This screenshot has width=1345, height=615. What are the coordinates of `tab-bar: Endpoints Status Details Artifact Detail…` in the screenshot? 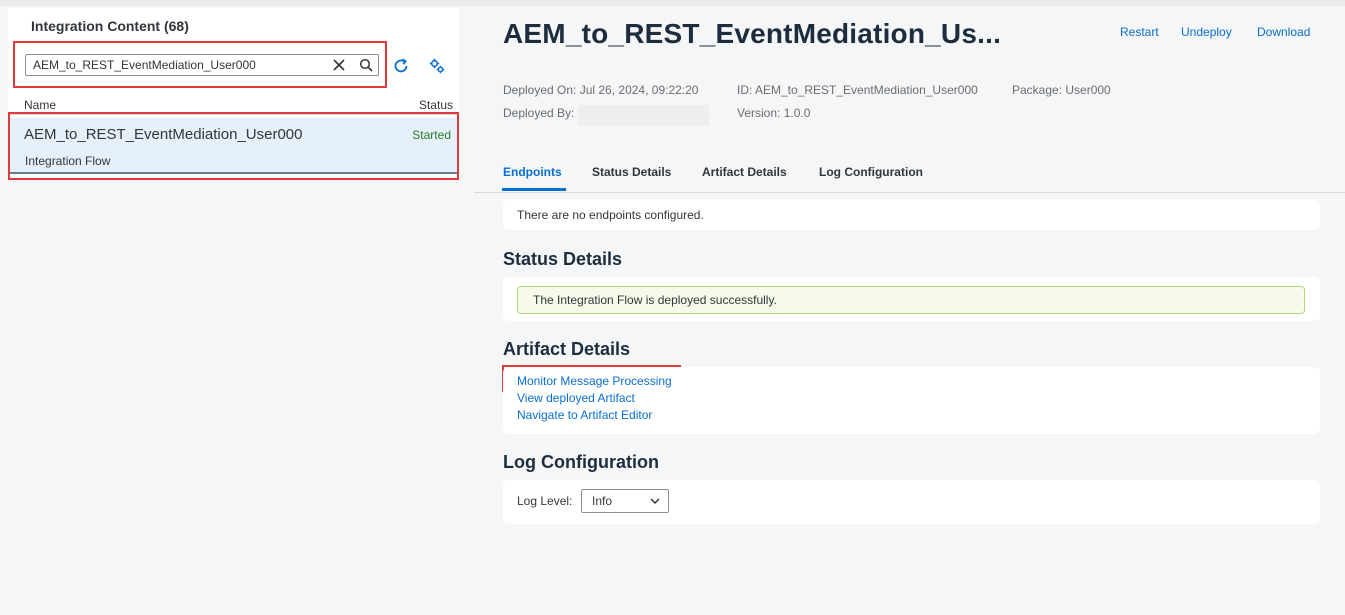 It's located at (909, 171).